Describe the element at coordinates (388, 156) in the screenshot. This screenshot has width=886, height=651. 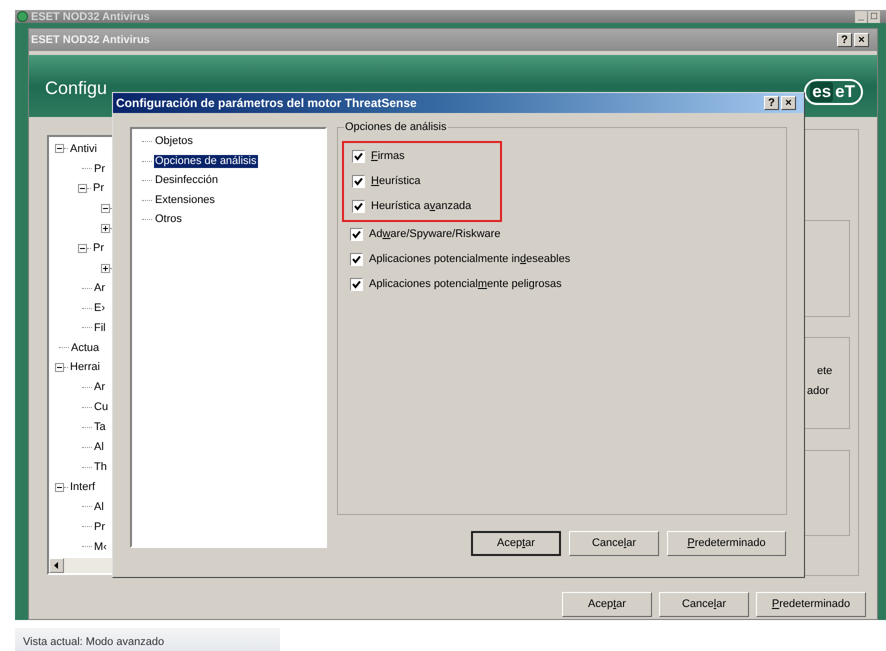
I see `checkbox-label: Firmas` at that location.